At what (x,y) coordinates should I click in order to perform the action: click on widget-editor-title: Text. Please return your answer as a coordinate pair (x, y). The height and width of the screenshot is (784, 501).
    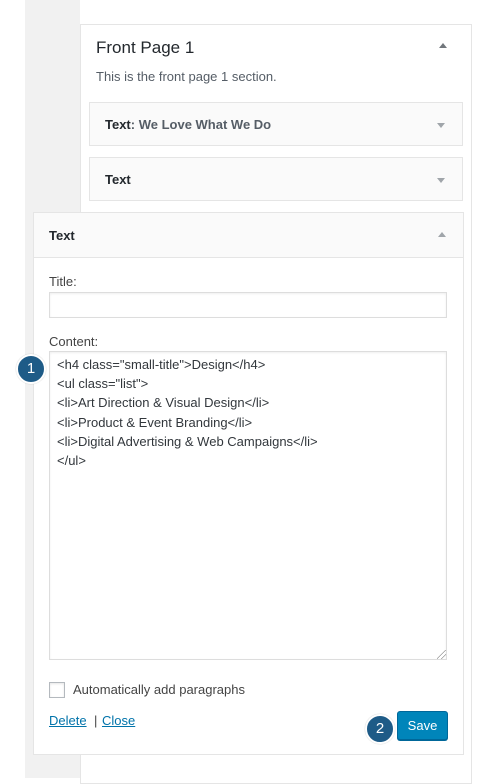
    Looking at the image, I should click on (62, 235).